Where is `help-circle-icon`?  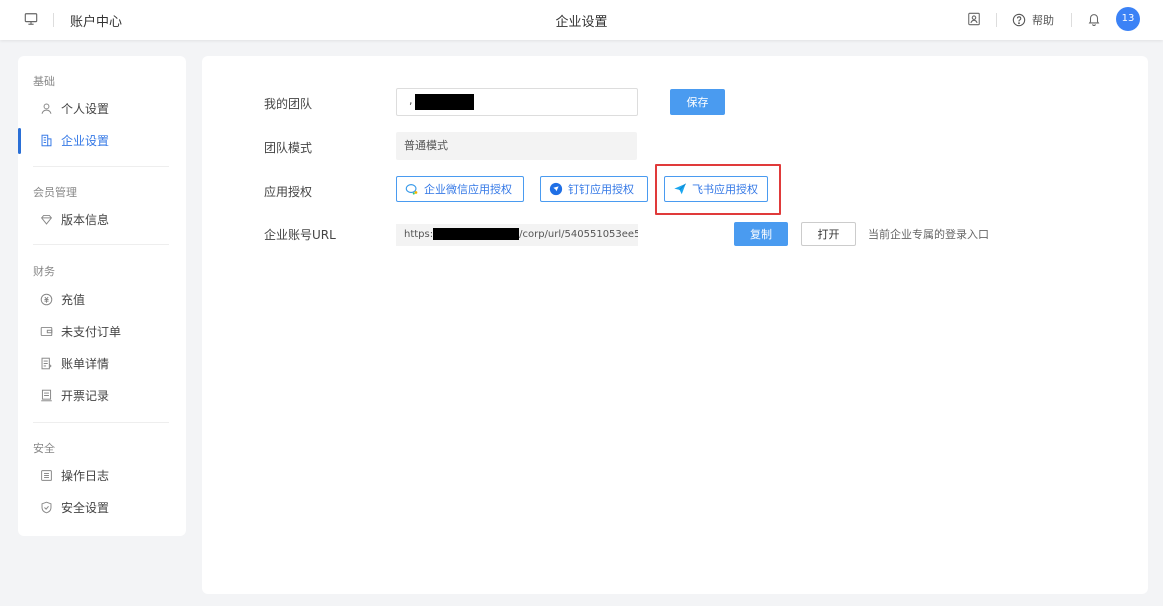 help-circle-icon is located at coordinates (1019, 20).